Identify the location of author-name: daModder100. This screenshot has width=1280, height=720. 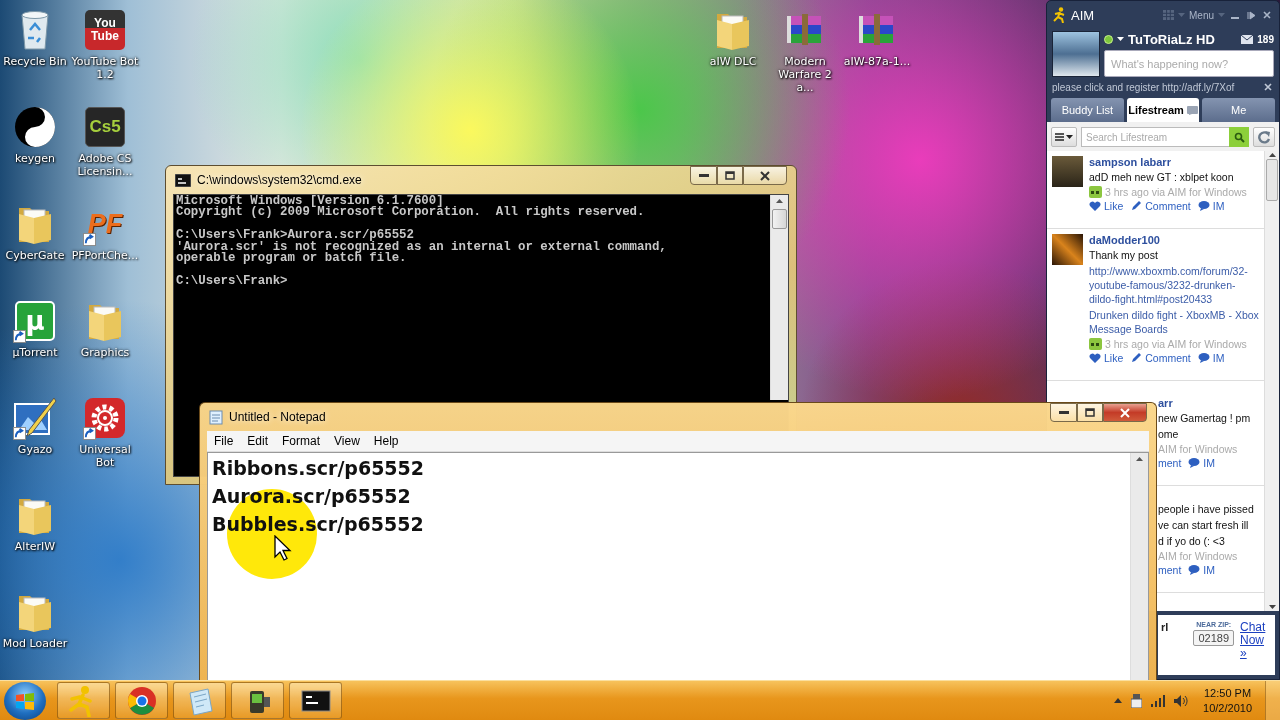
(1174, 240).